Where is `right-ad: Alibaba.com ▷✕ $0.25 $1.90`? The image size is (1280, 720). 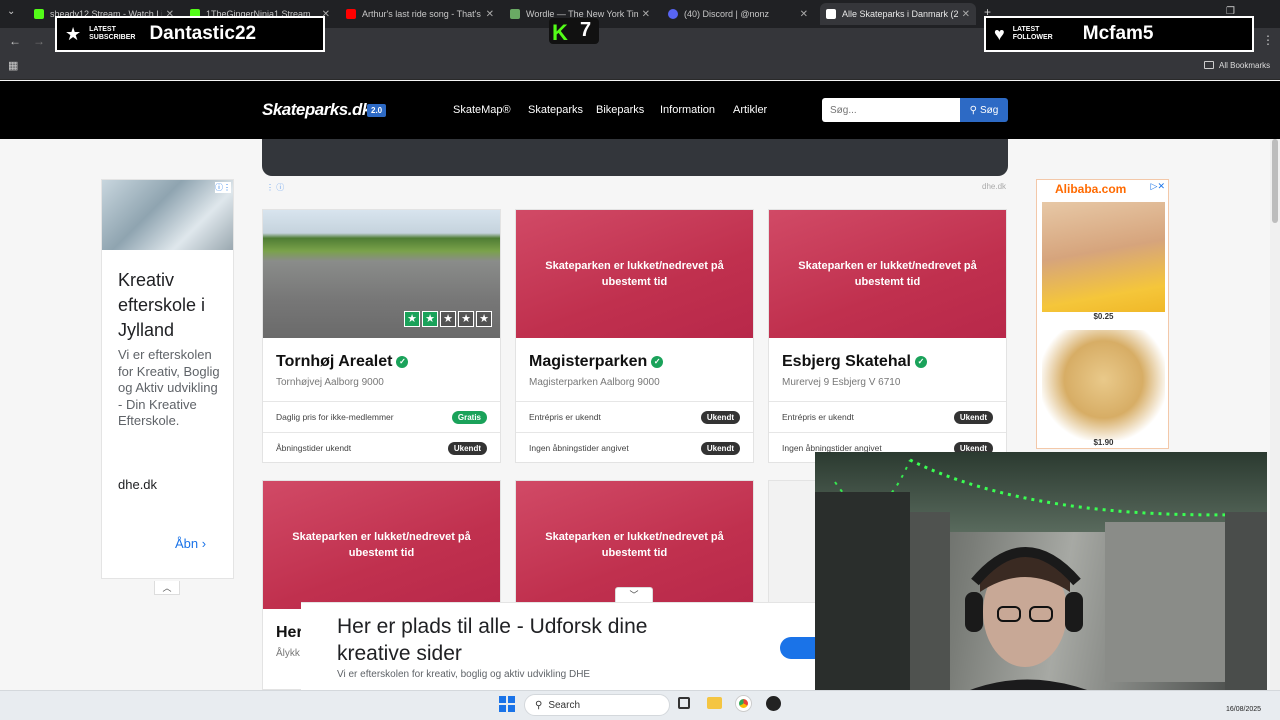
right-ad: Alibaba.com ▷✕ $0.25 $1.90 is located at coordinates (1102, 314).